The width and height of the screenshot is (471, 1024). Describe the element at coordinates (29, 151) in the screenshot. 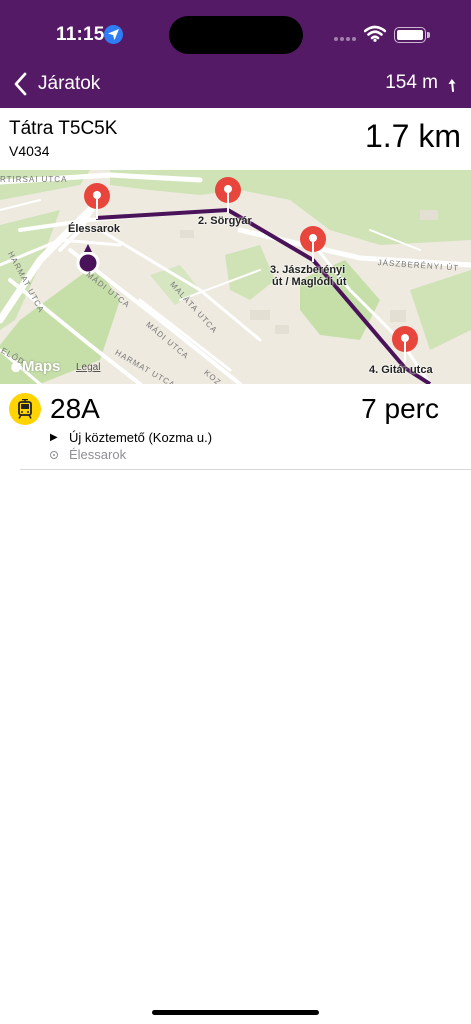

I see `vehicle-id: V4034` at that location.